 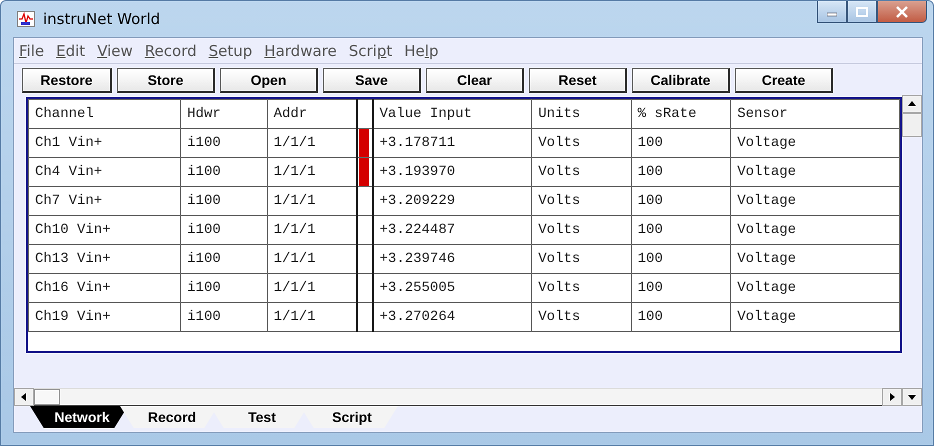 I want to click on table-cell: +3.178711, so click(x=452, y=143).